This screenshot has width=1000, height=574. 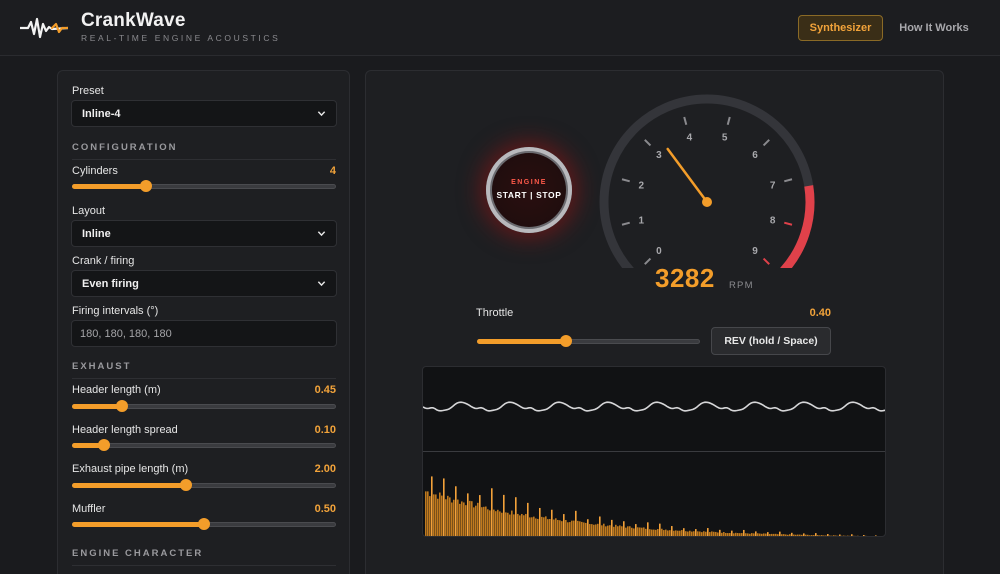 I want to click on exhaust-pipe-slider, so click(x=204, y=485).